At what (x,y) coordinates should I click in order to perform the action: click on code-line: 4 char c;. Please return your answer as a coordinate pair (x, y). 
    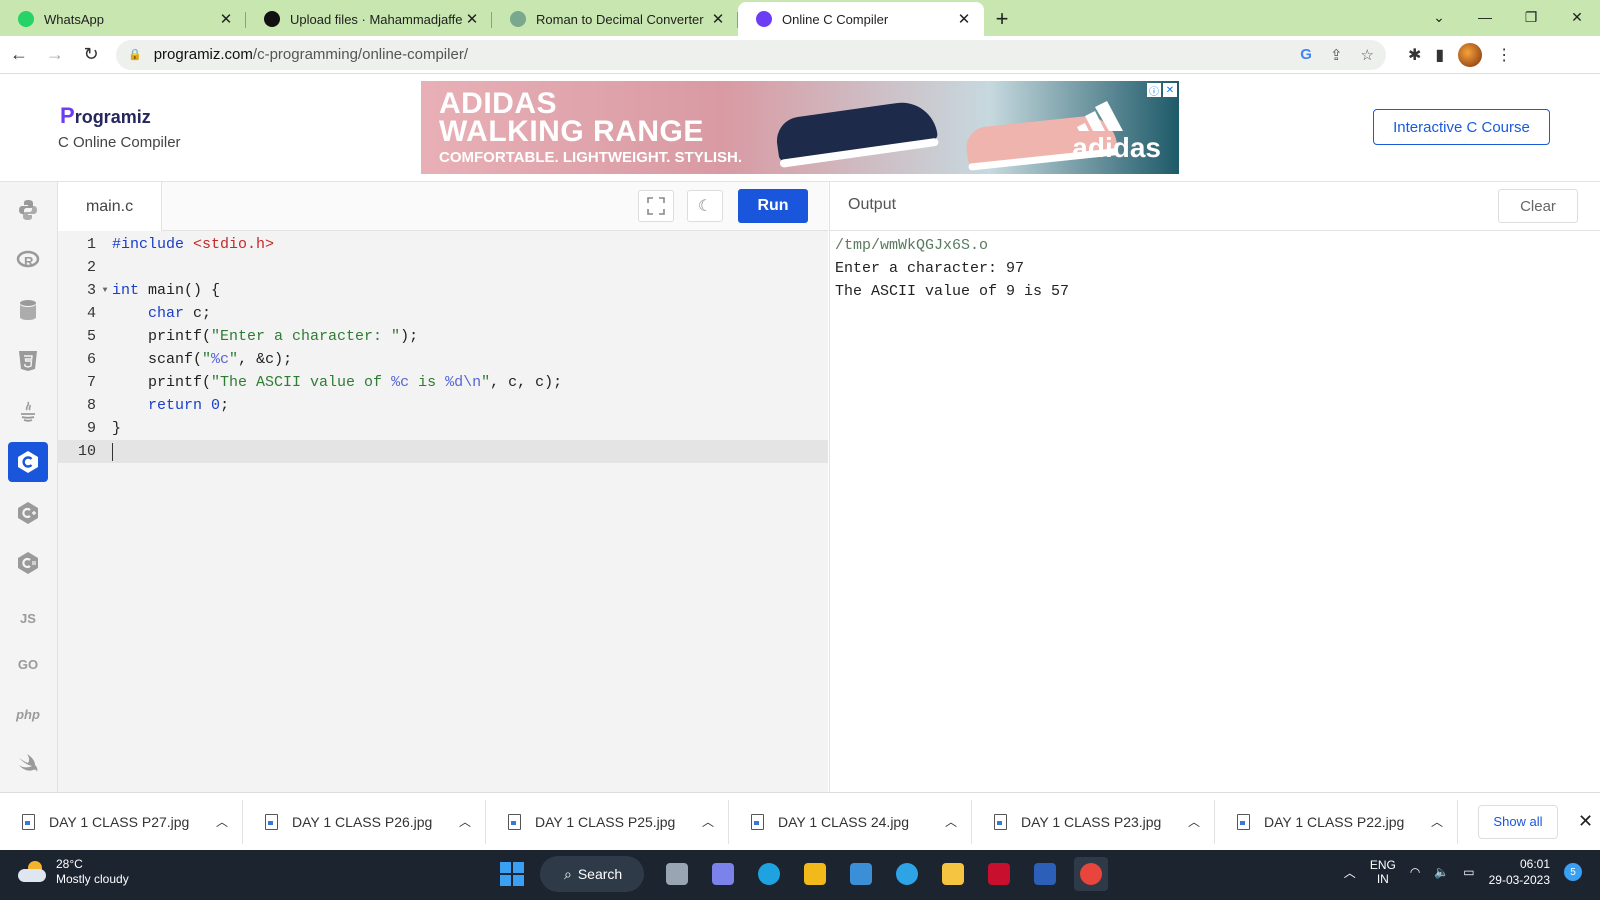
    Looking at the image, I should click on (443, 313).